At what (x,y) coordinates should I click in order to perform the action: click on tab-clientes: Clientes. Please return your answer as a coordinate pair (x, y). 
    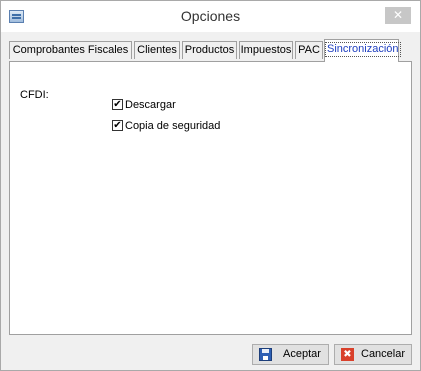
    Looking at the image, I should click on (157, 50).